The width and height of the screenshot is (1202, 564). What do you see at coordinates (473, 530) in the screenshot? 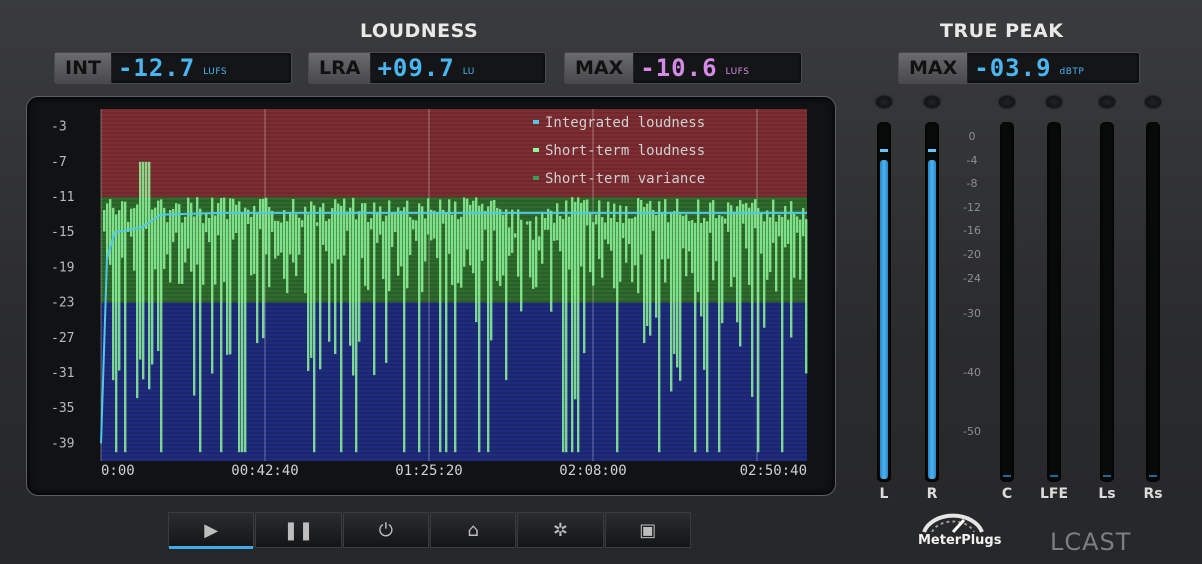
I see `home-button: ⌂` at bounding box center [473, 530].